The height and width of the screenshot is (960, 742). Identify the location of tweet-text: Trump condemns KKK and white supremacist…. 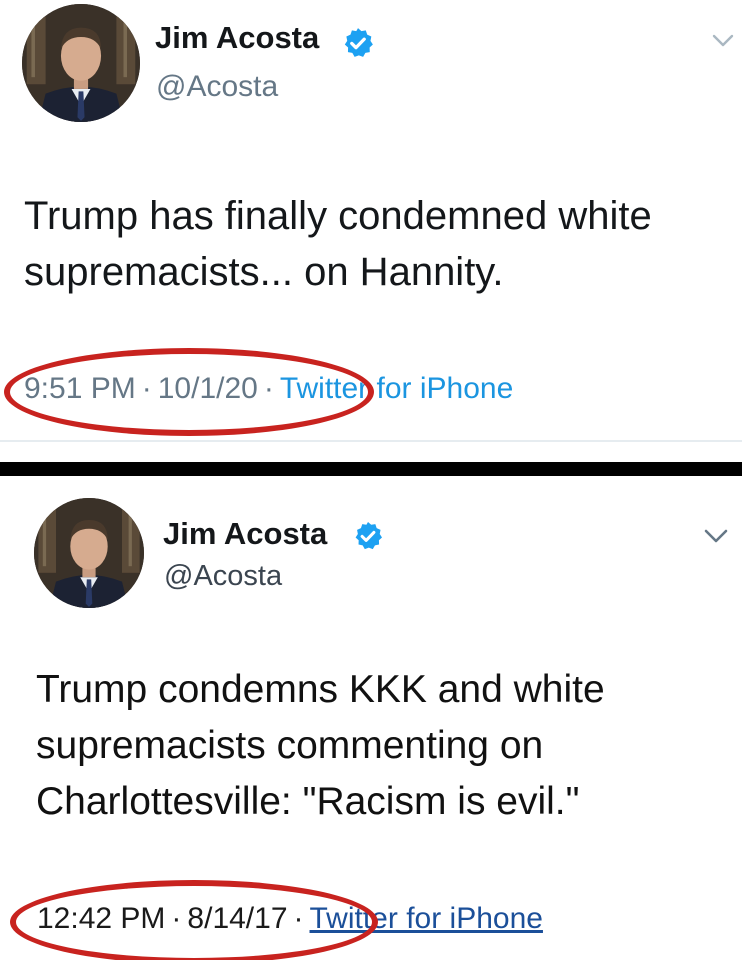
(320, 745).